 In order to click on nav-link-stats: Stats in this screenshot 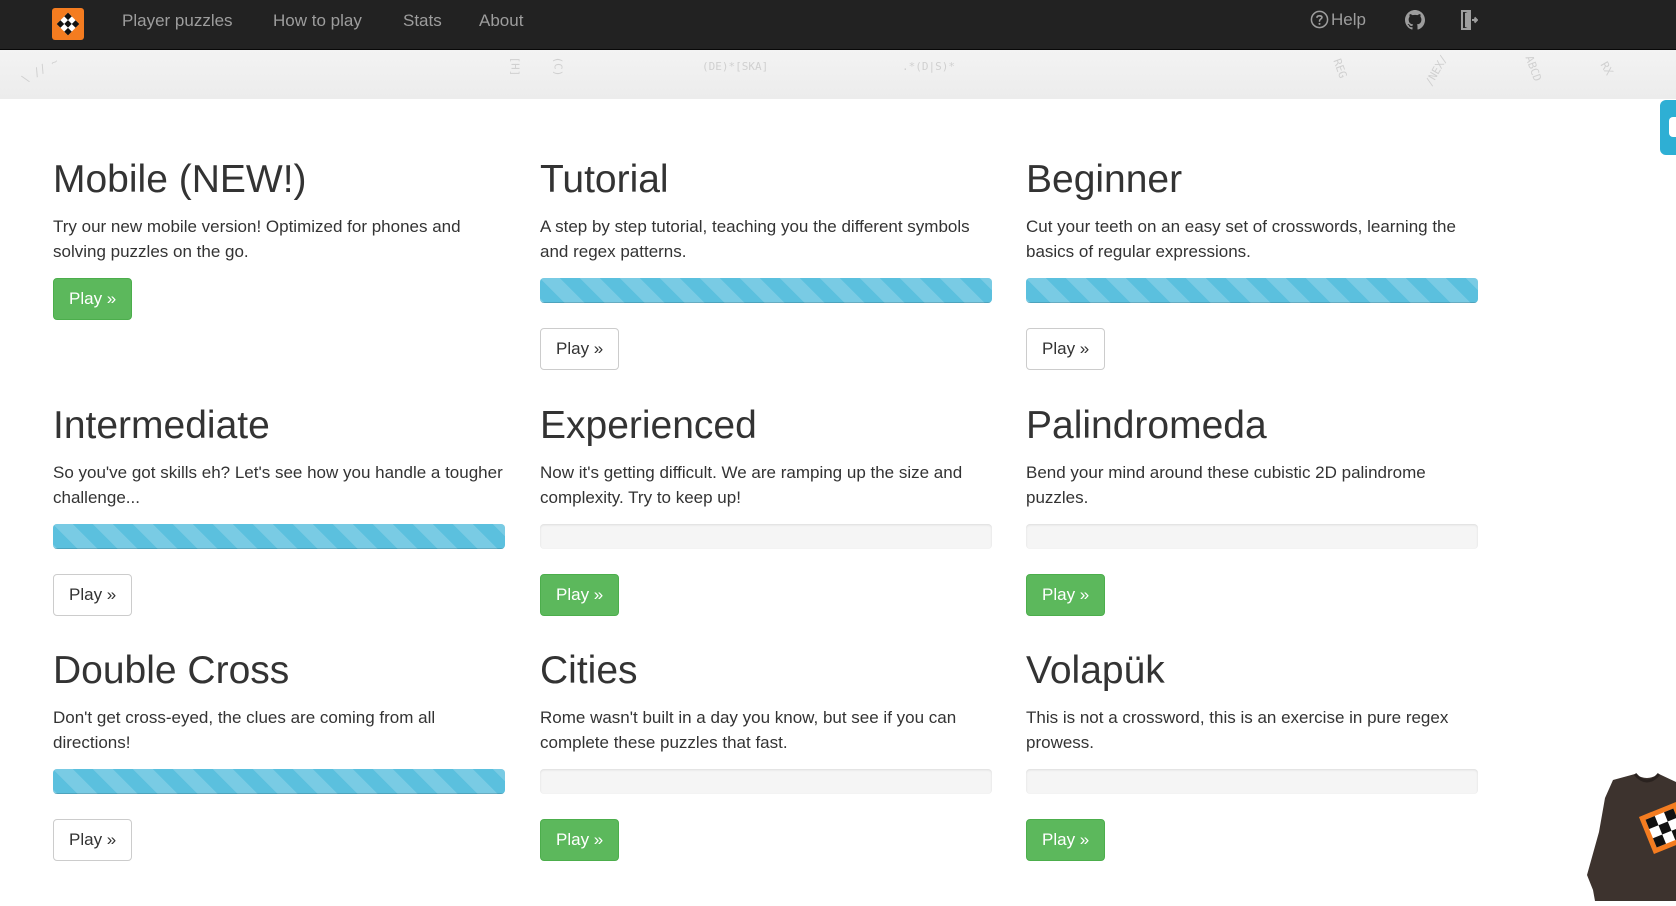, I will do `click(422, 21)`.